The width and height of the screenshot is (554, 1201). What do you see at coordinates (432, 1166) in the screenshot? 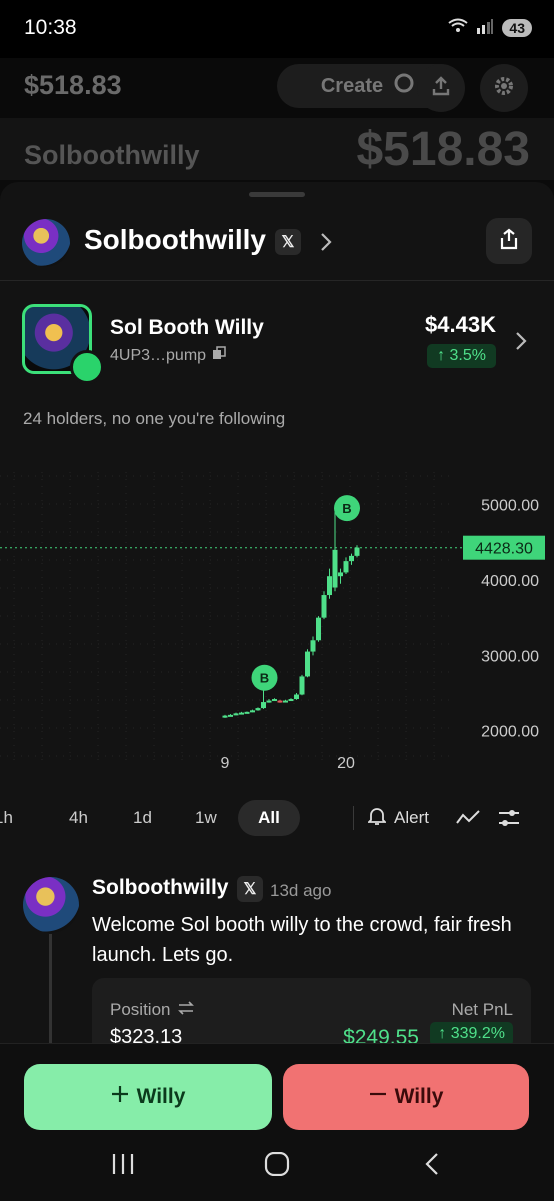
I see `back-icon` at bounding box center [432, 1166].